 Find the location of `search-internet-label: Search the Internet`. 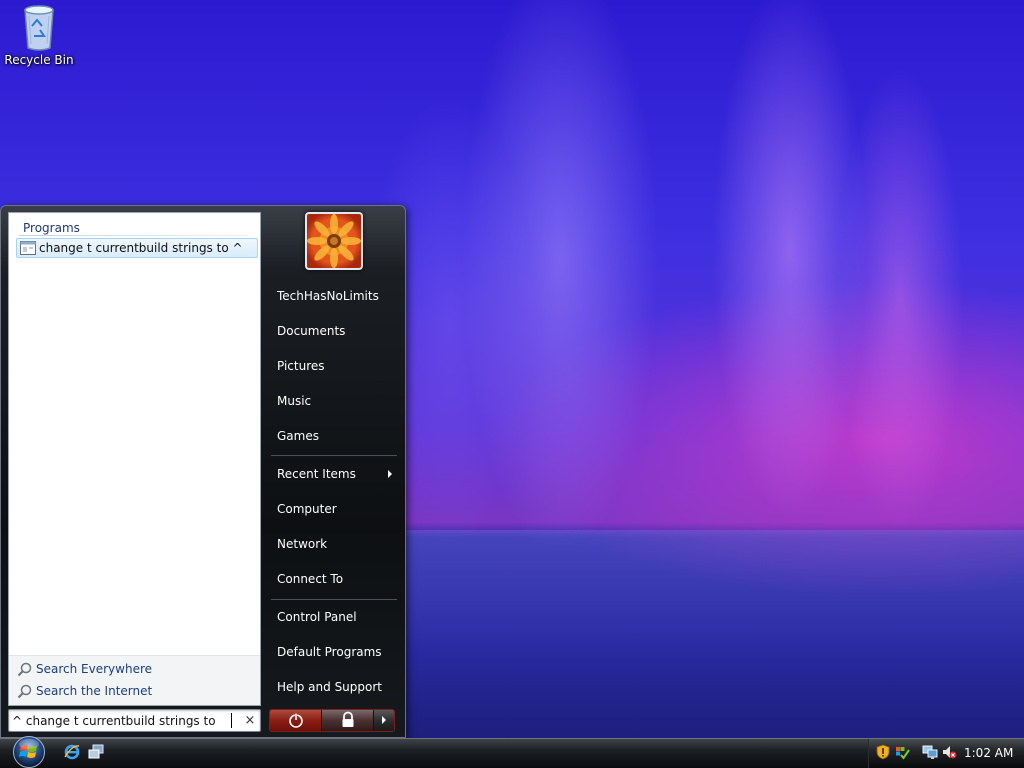

search-internet-label: Search the Internet is located at coordinates (94, 691).